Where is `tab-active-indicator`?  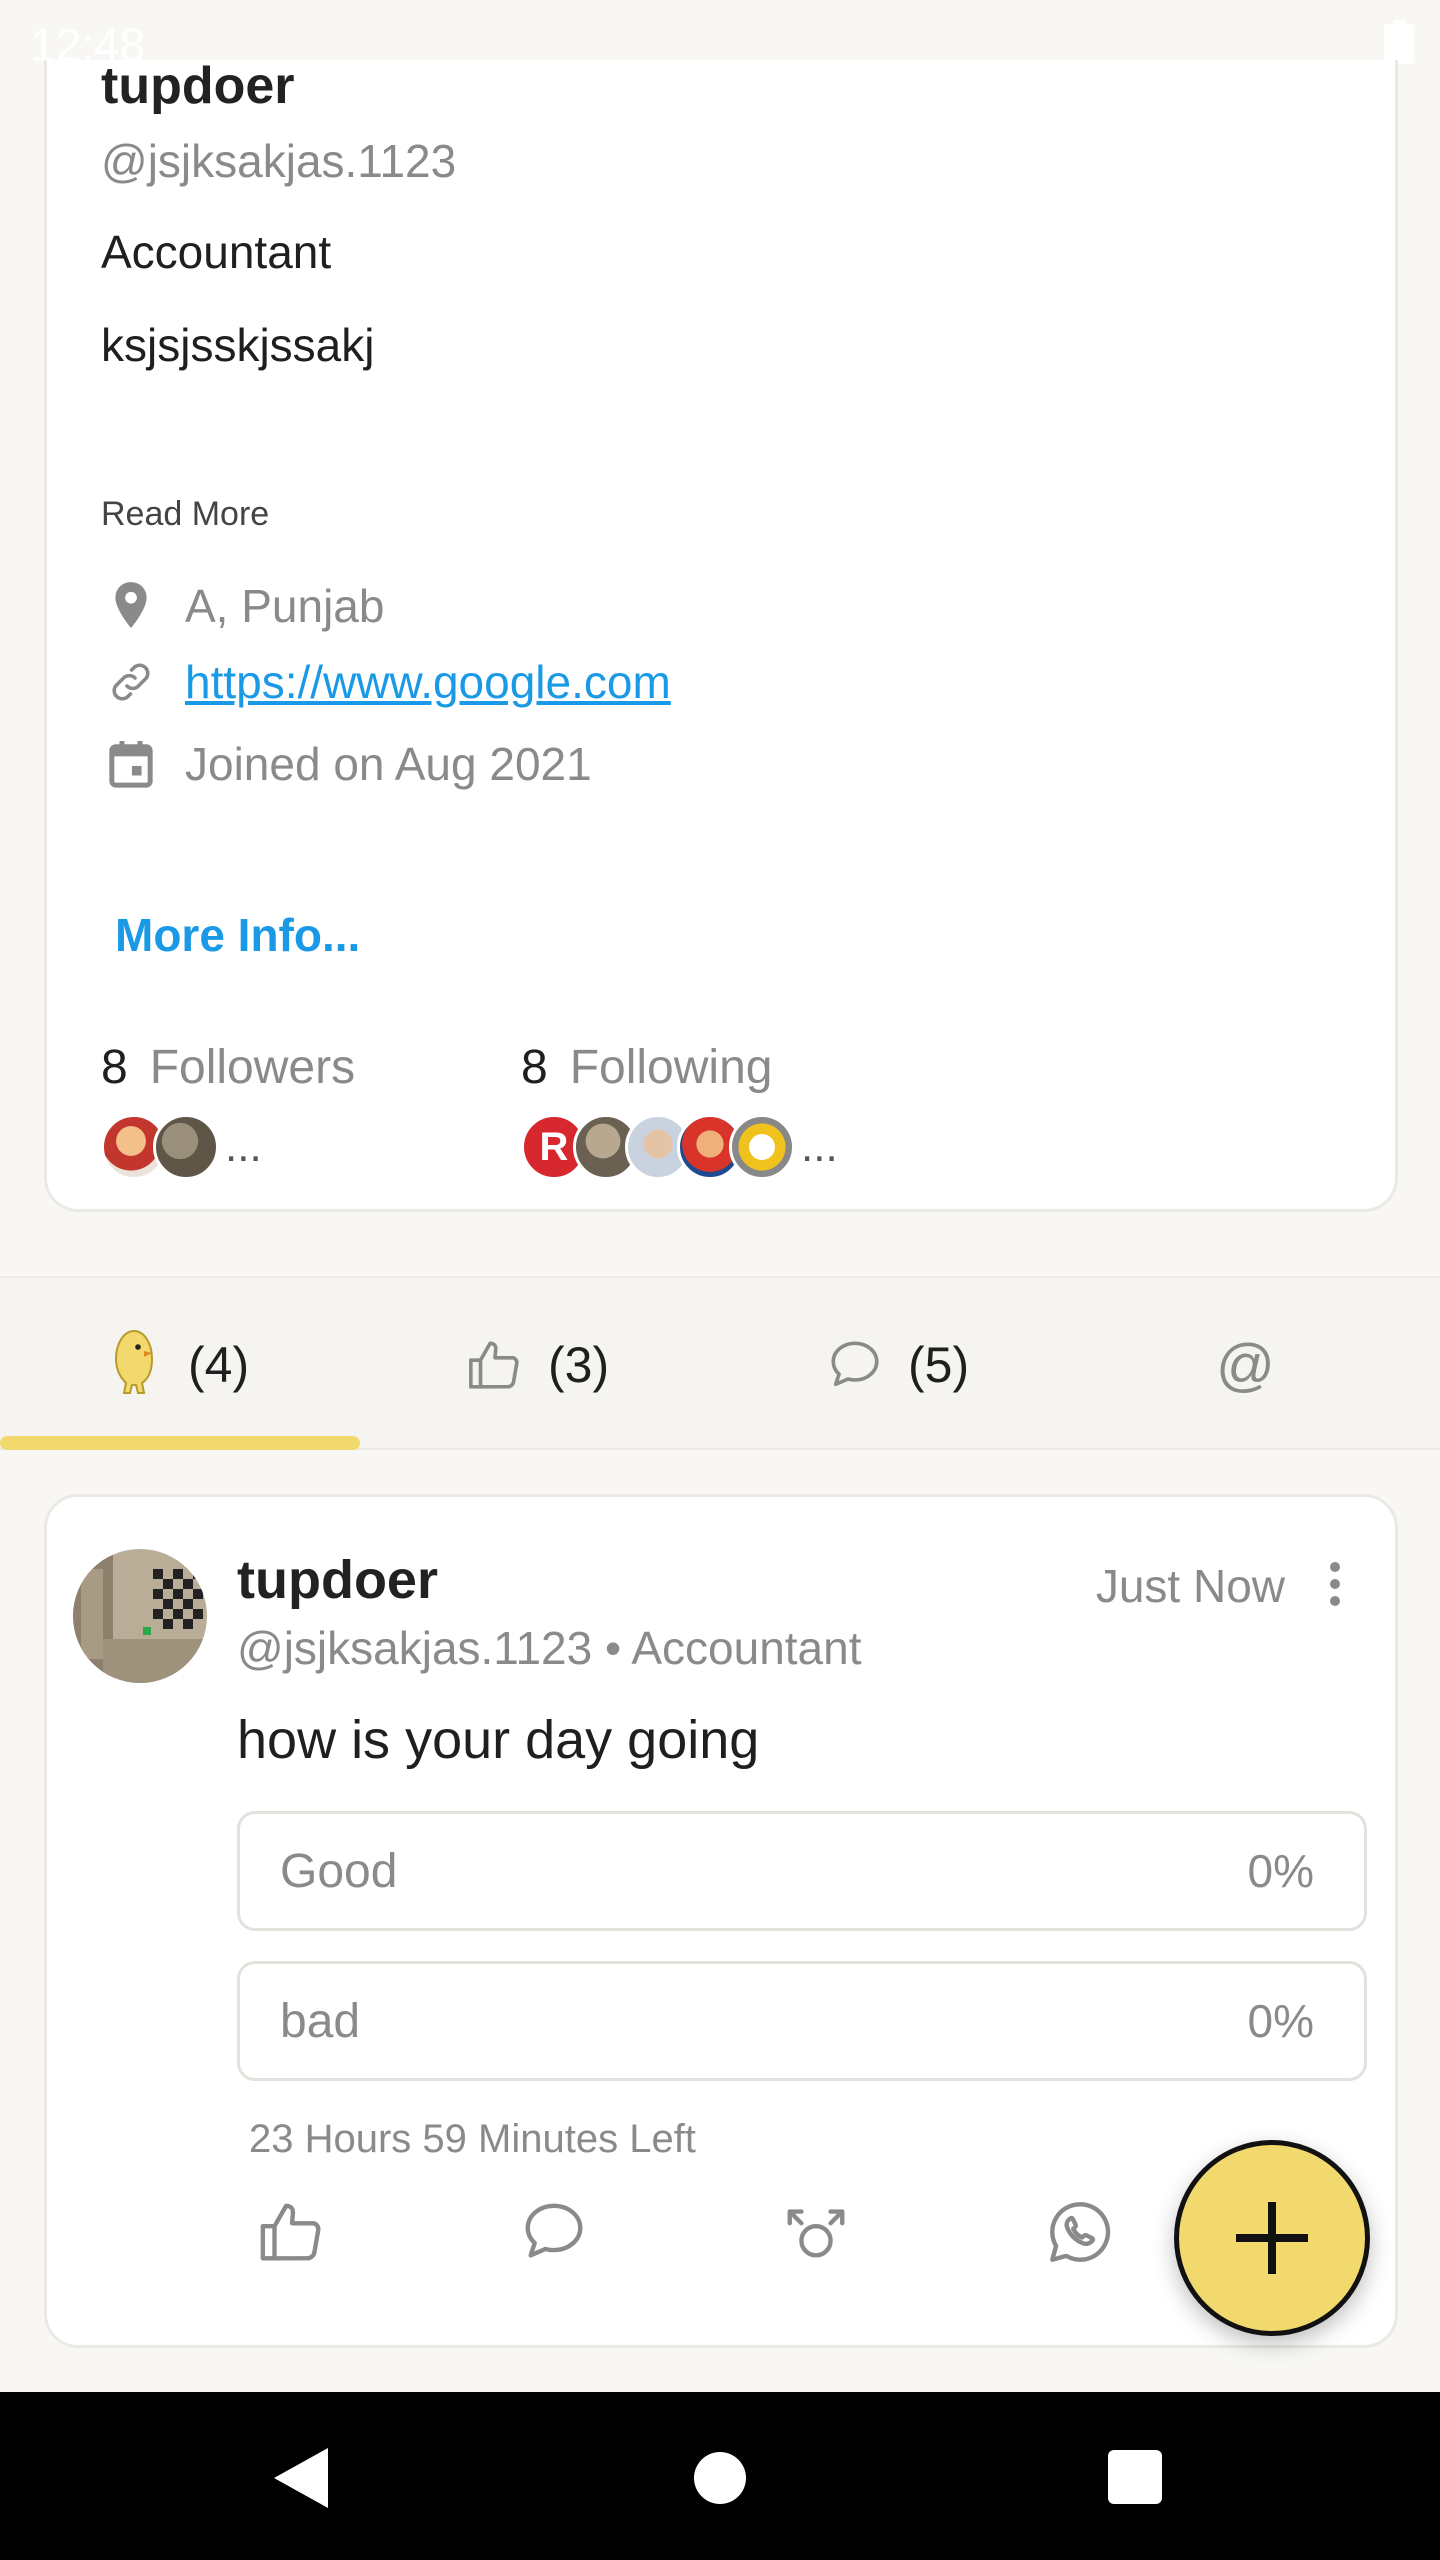 tab-active-indicator is located at coordinates (180, 1443).